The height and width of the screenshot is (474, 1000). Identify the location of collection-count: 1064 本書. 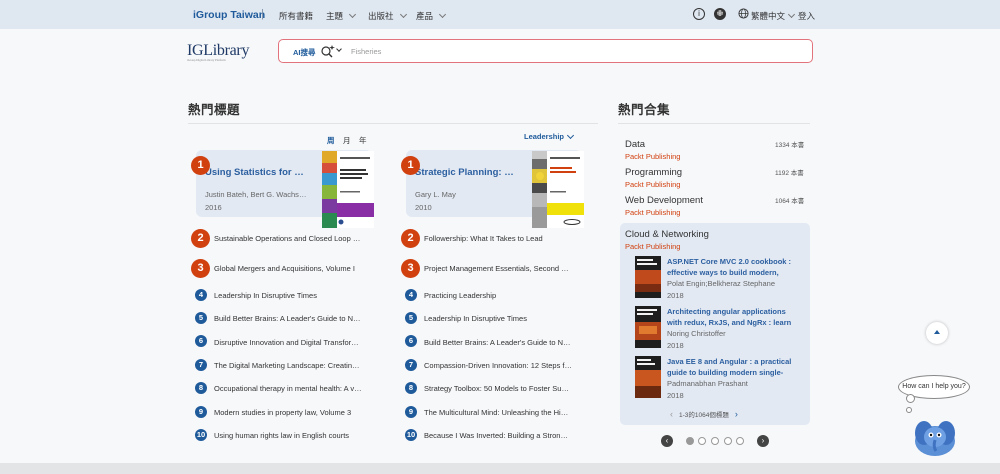
(790, 201).